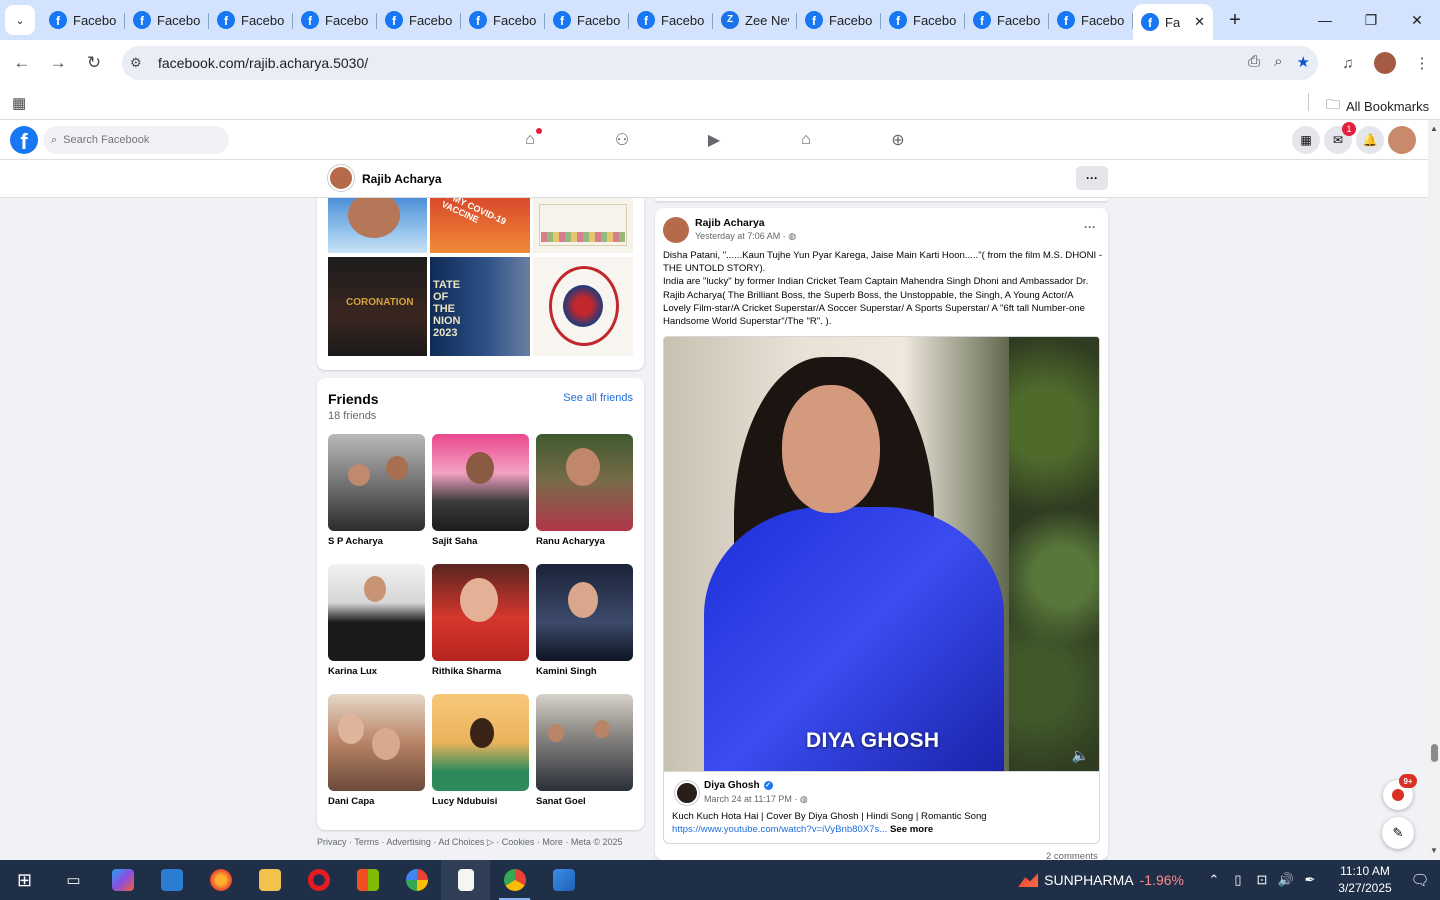 This screenshot has width=1440, height=900. I want to click on url-text: facebook.com/rajib.acharya.5030/, so click(263, 63).